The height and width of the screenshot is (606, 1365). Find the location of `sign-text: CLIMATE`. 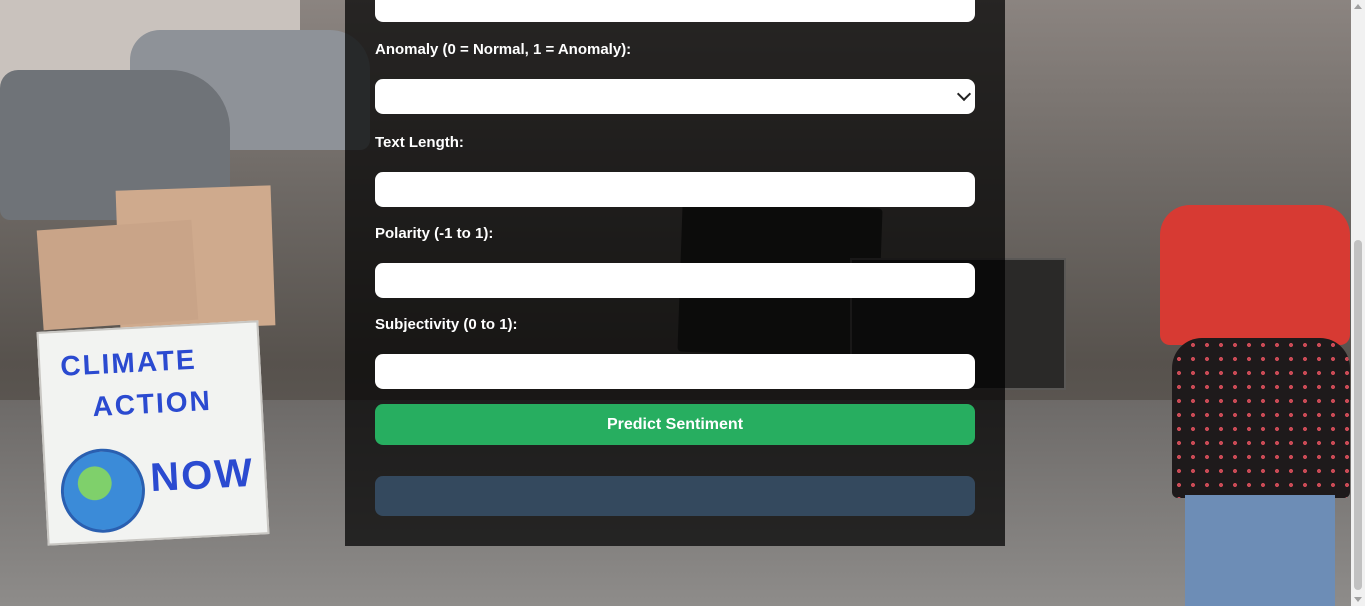

sign-text: CLIMATE is located at coordinates (128, 362).